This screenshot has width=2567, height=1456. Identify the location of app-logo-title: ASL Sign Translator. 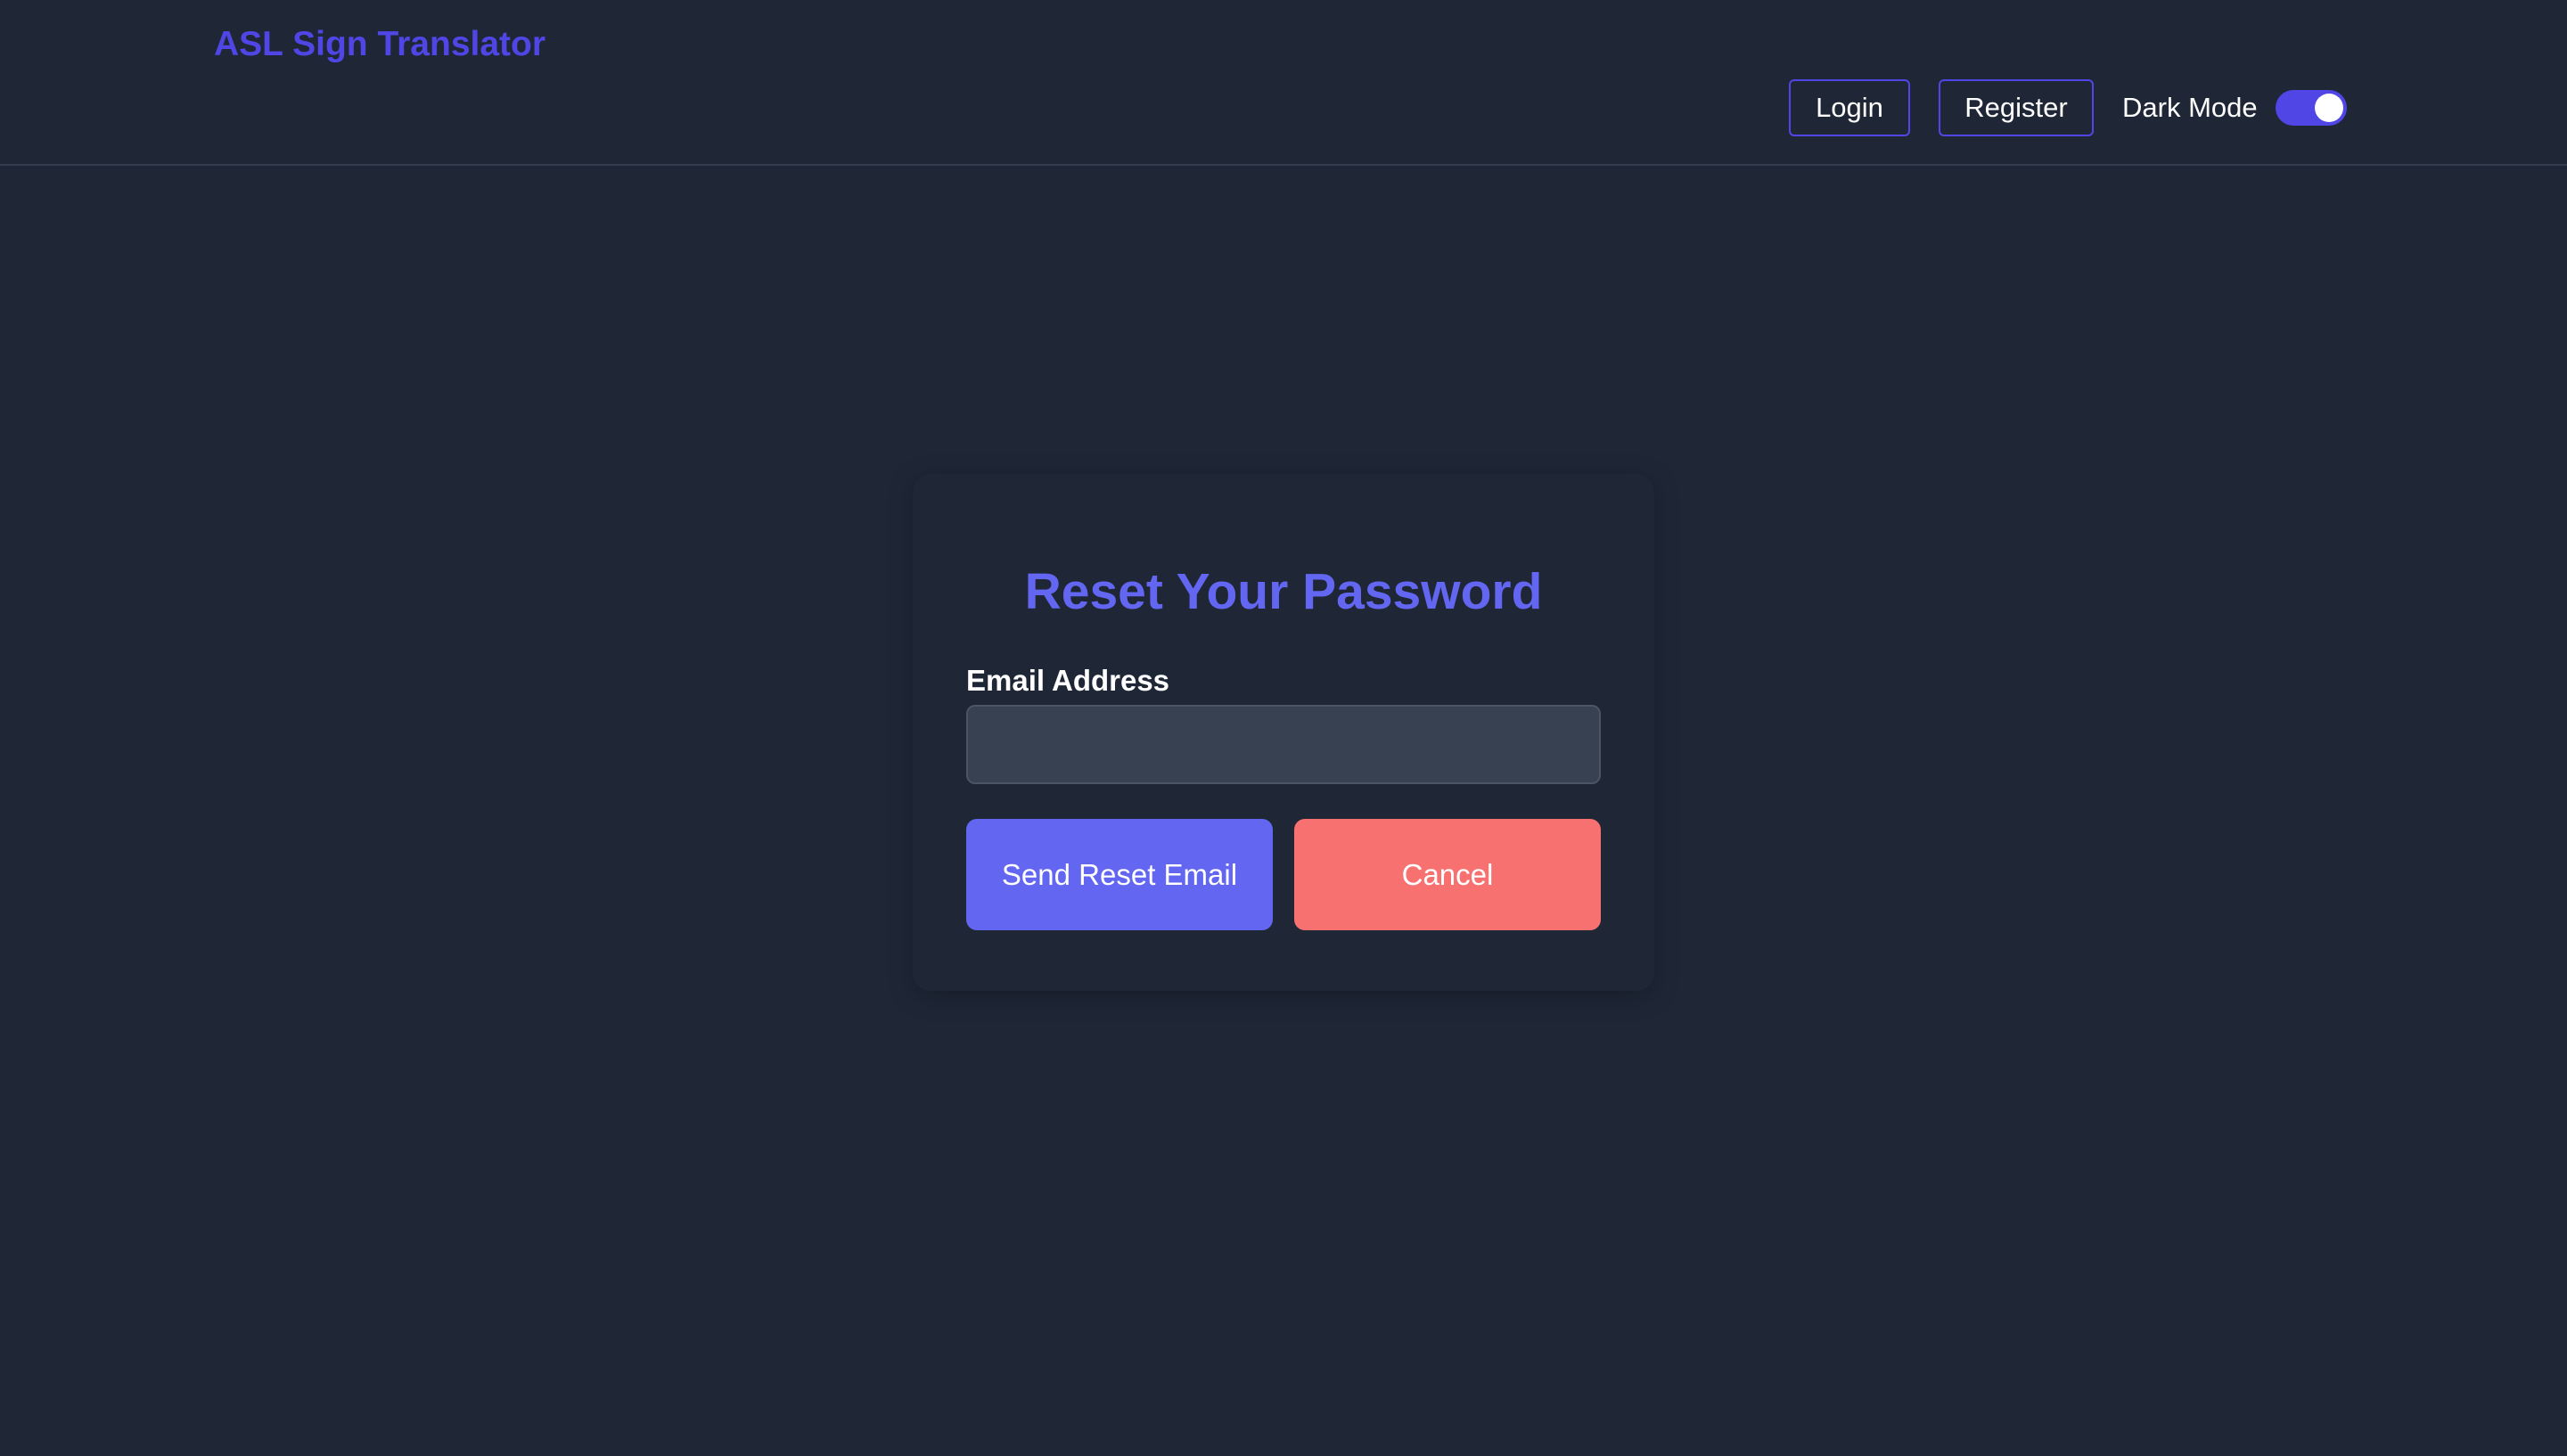
(379, 45).